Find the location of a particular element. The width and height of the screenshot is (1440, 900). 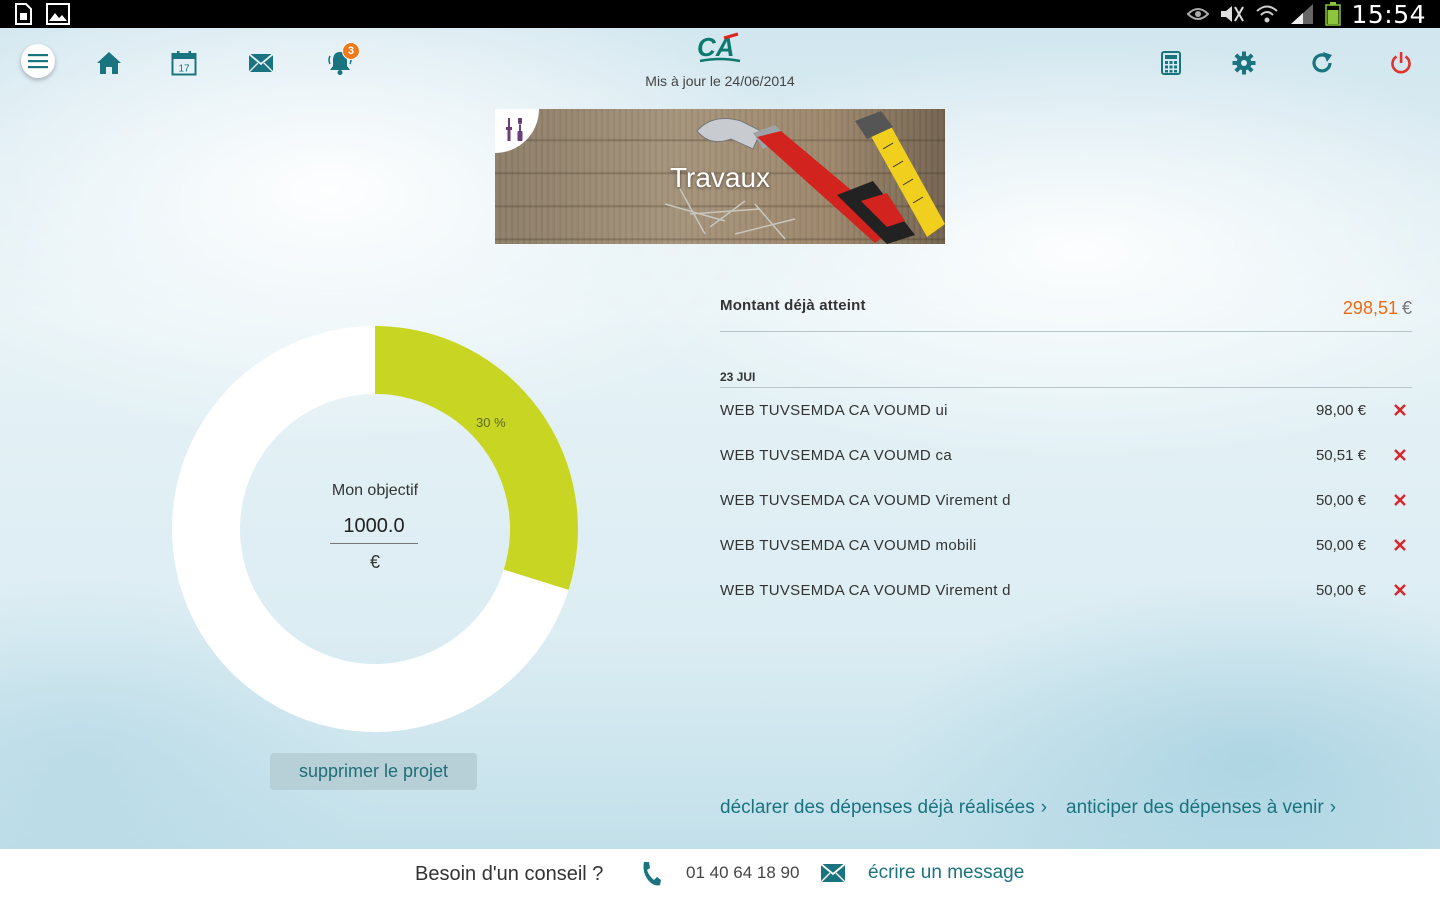

refresh-icon is located at coordinates (1322, 62).